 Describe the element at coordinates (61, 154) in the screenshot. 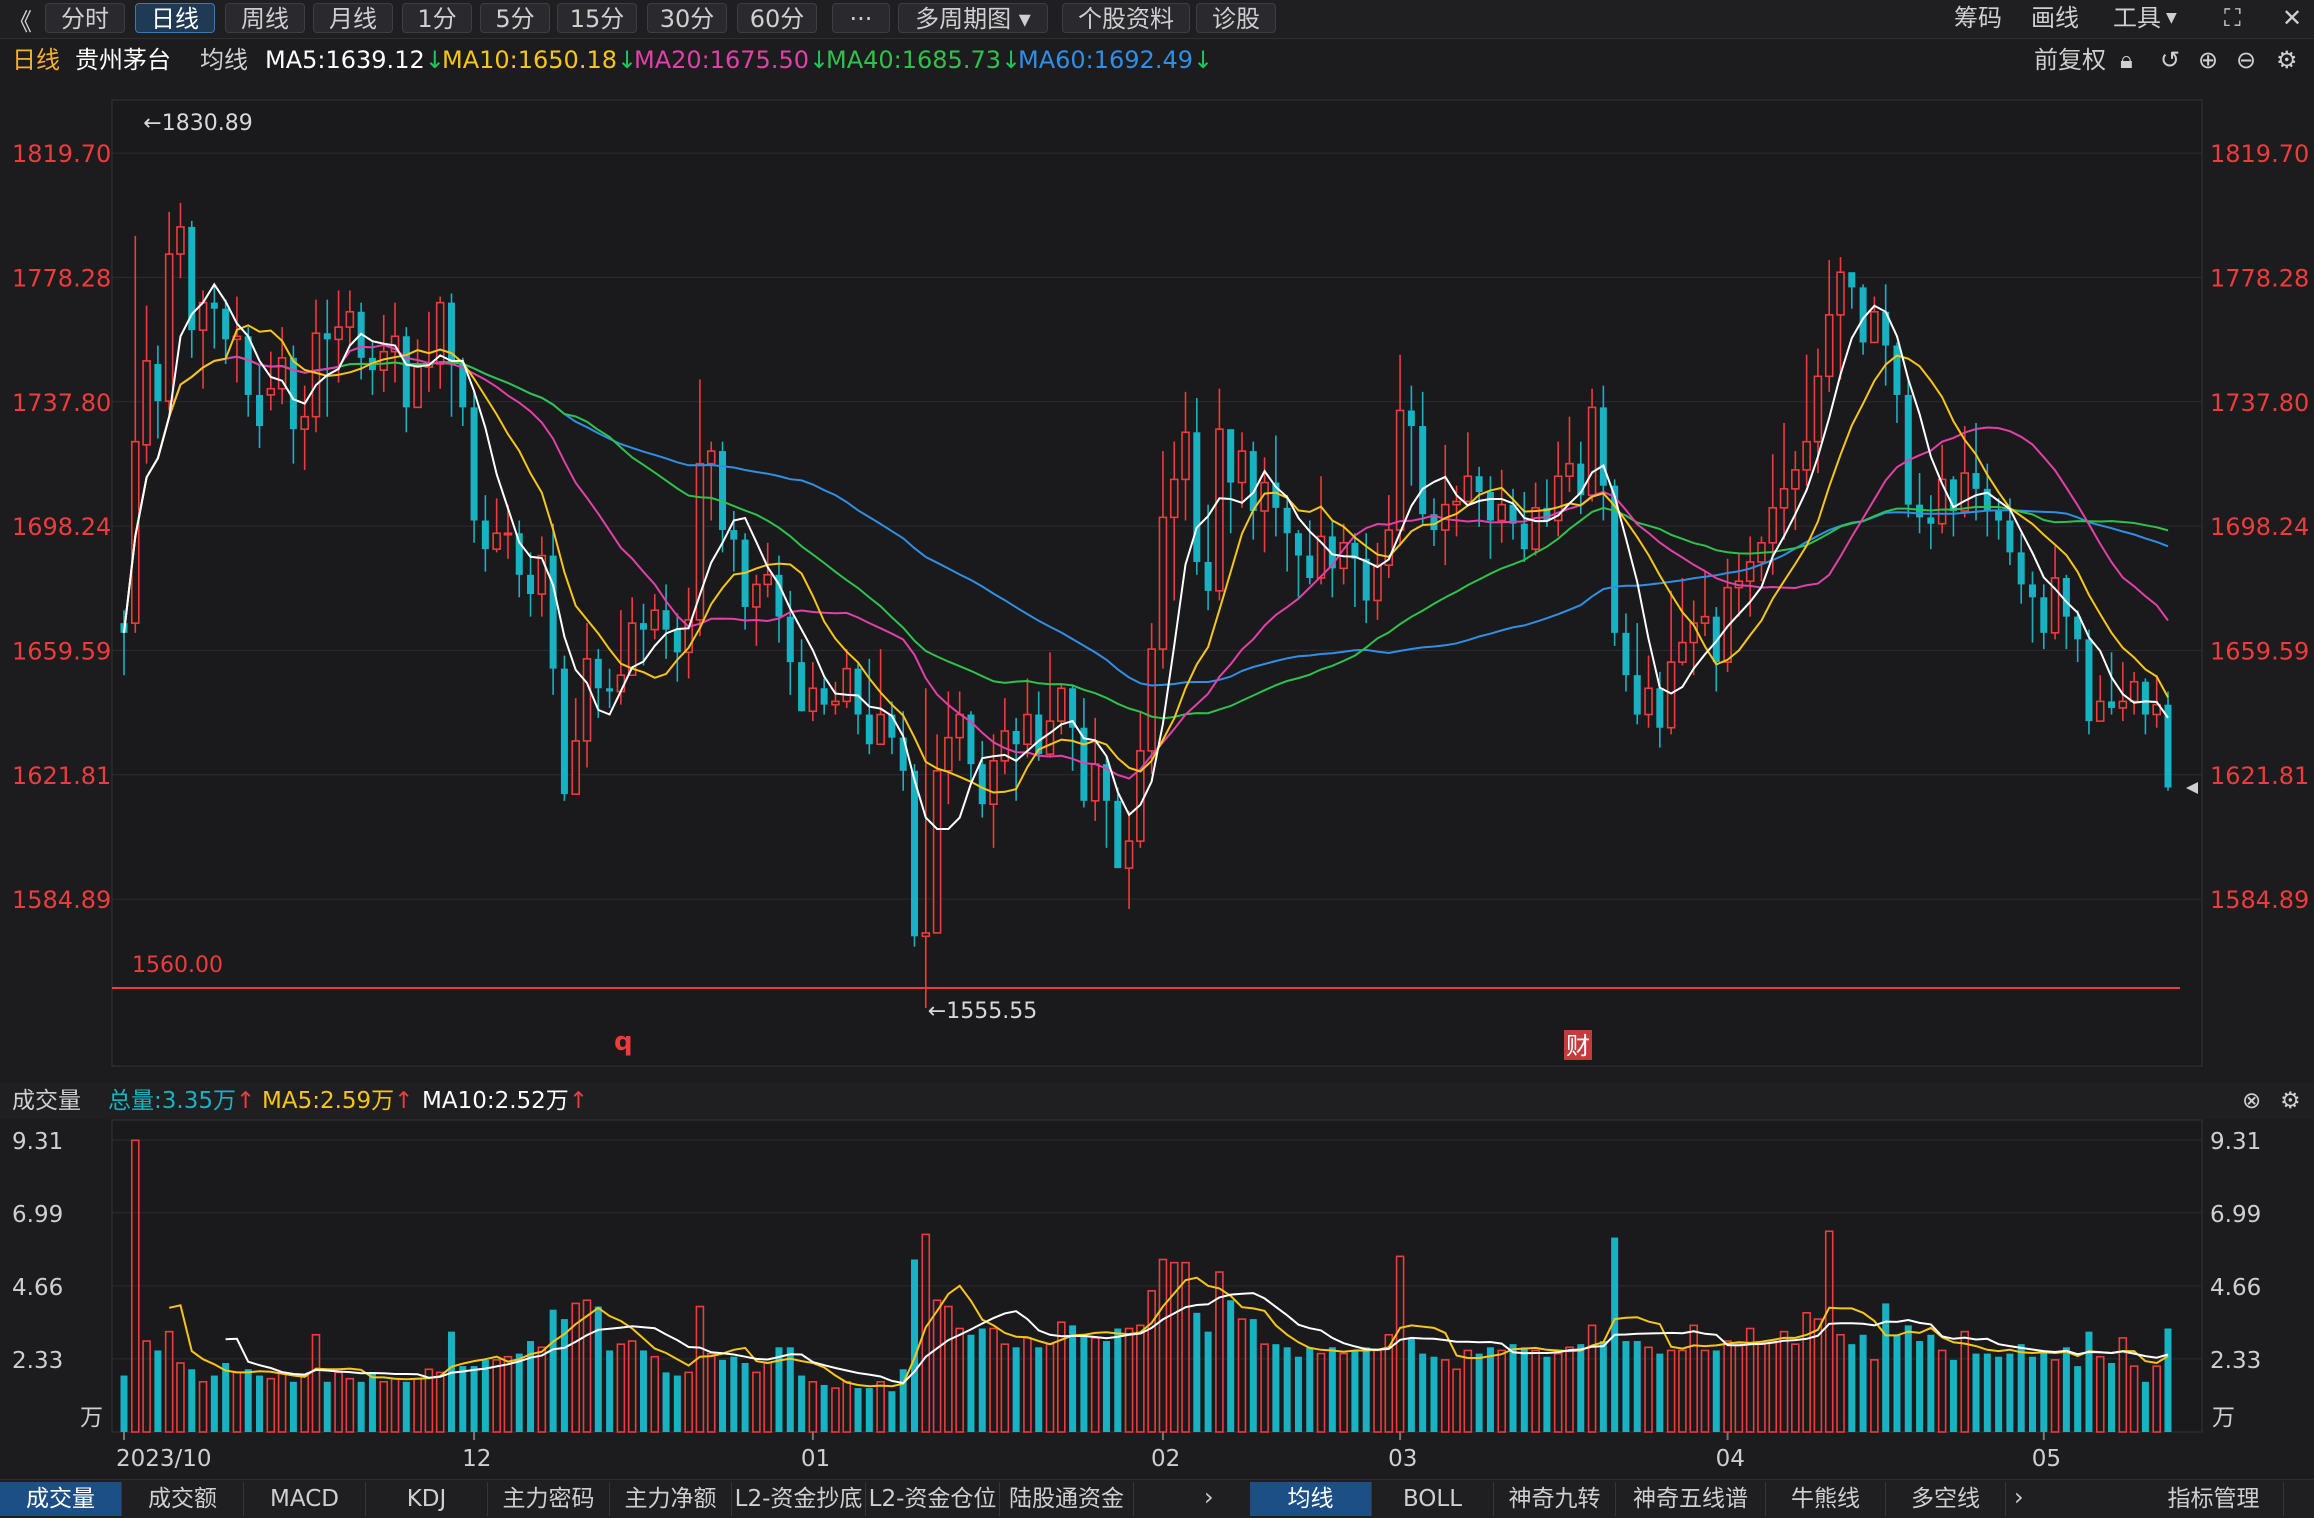

I see `price-tick-label: 1819.70` at that location.